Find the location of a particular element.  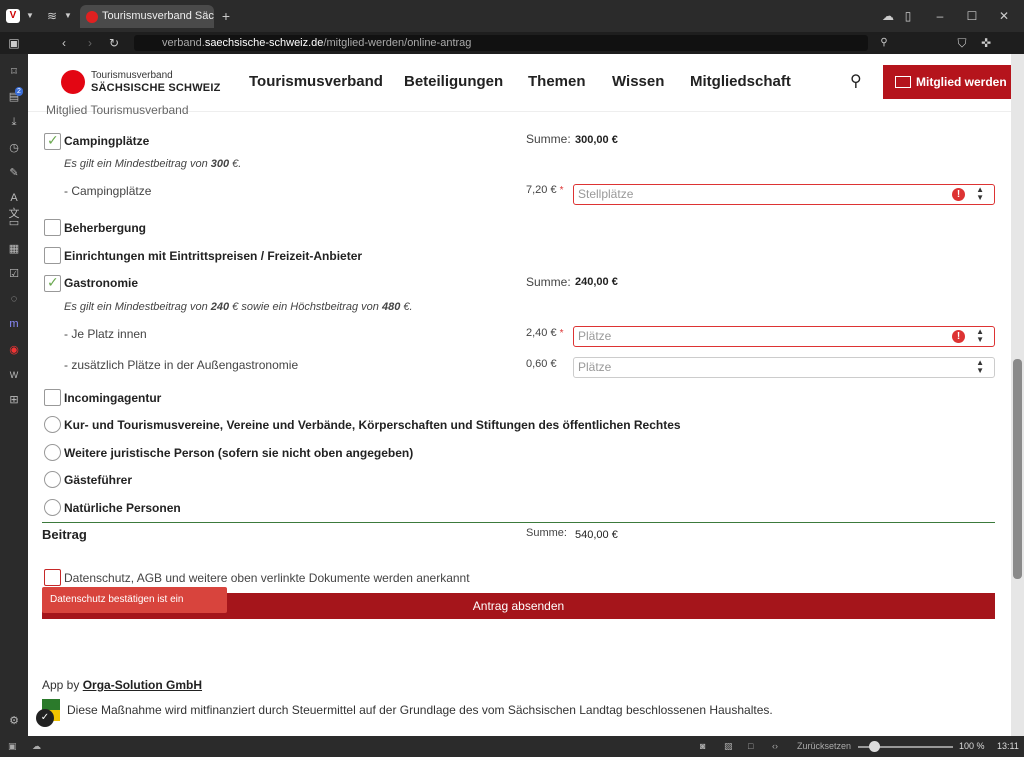

calendar-icon: ▦ is located at coordinates (14, 249).